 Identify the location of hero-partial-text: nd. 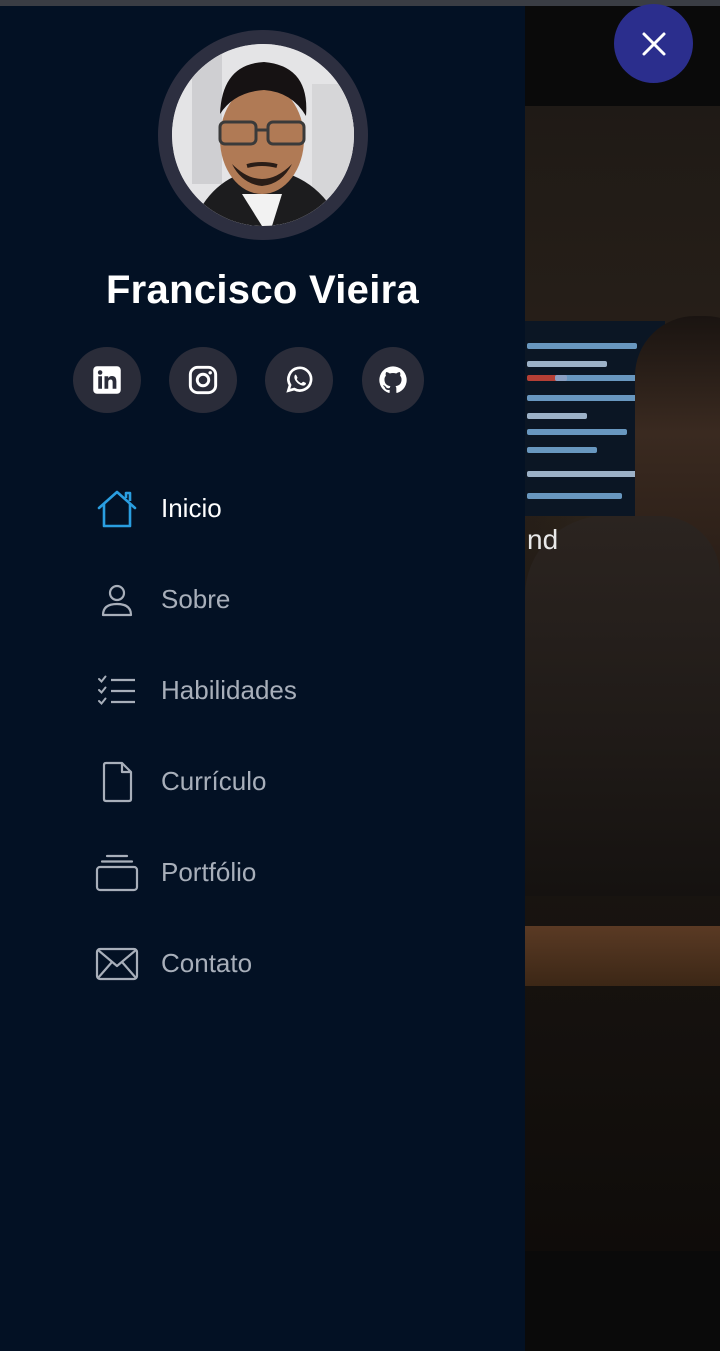
(543, 539).